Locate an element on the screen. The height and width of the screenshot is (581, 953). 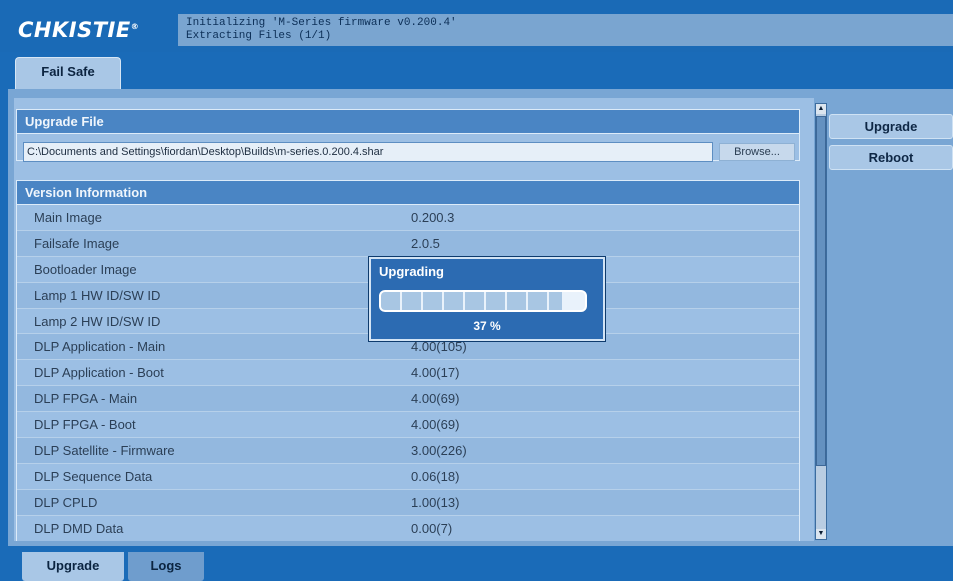
progress-percent-label: 37 % is located at coordinates (487, 326).